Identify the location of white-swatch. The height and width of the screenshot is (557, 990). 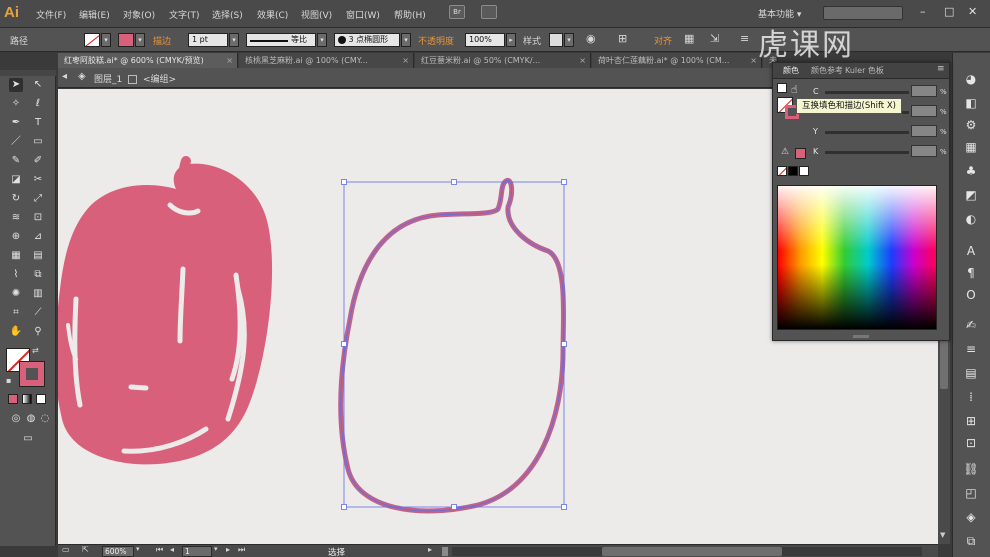
(804, 171).